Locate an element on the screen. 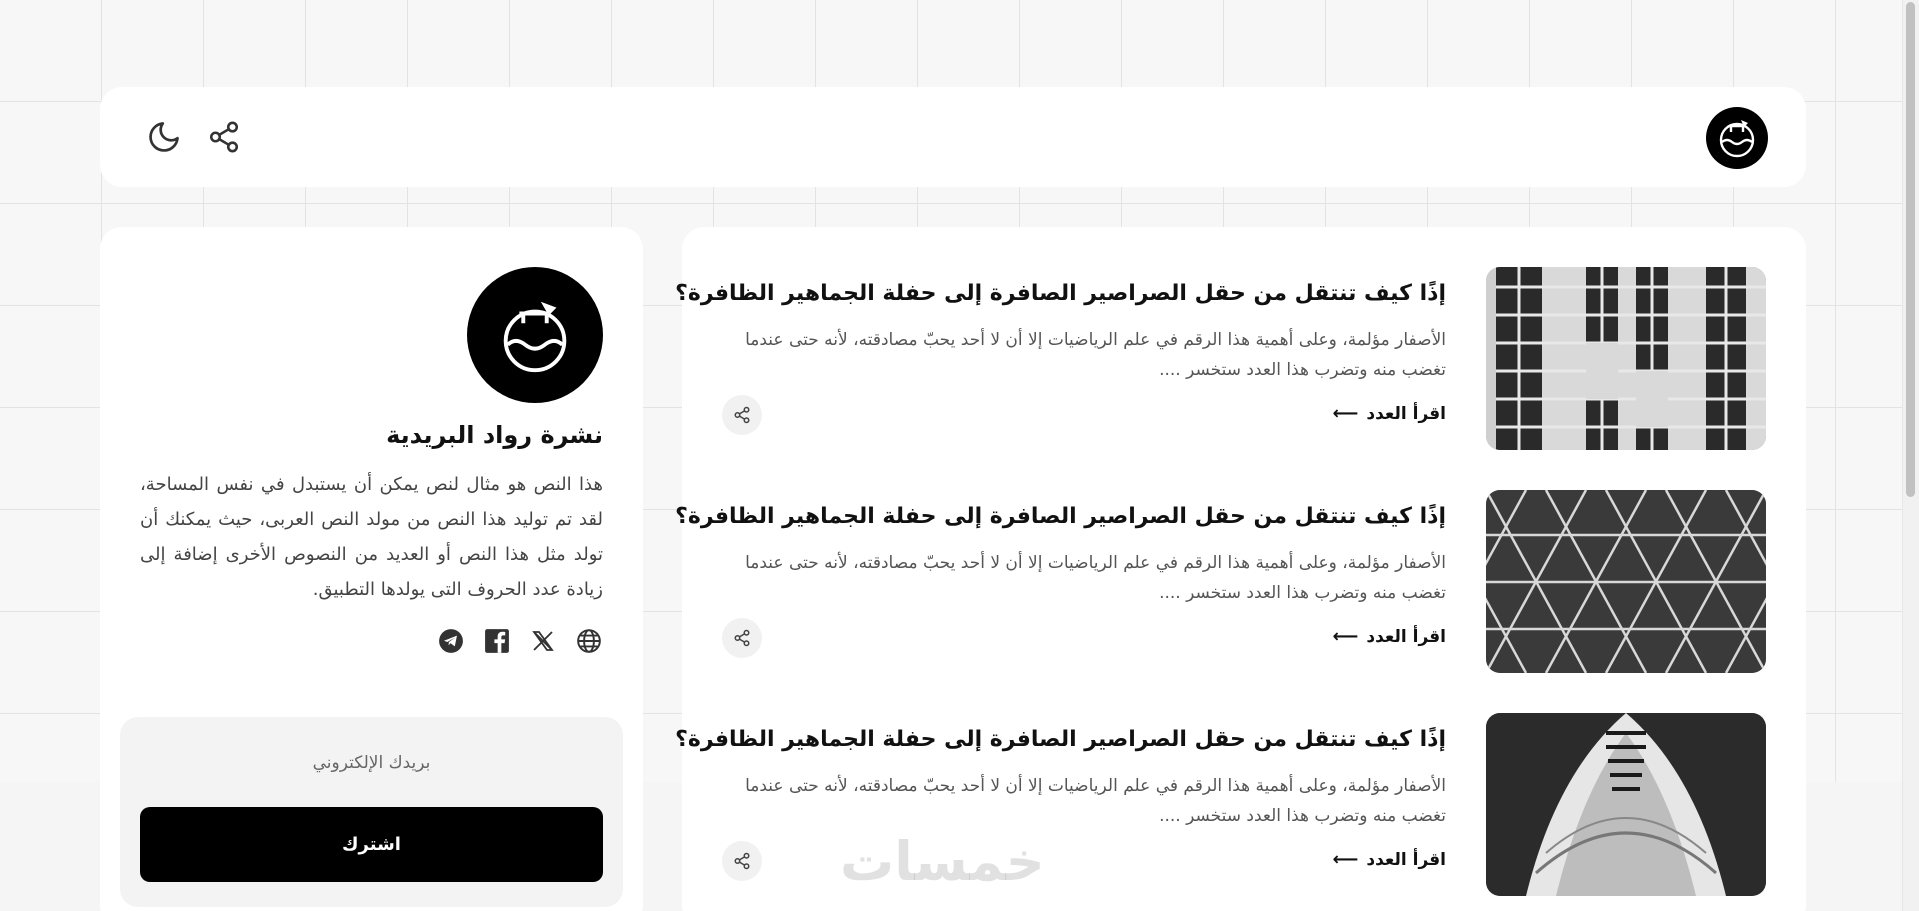  boat-image is located at coordinates (1626, 804).